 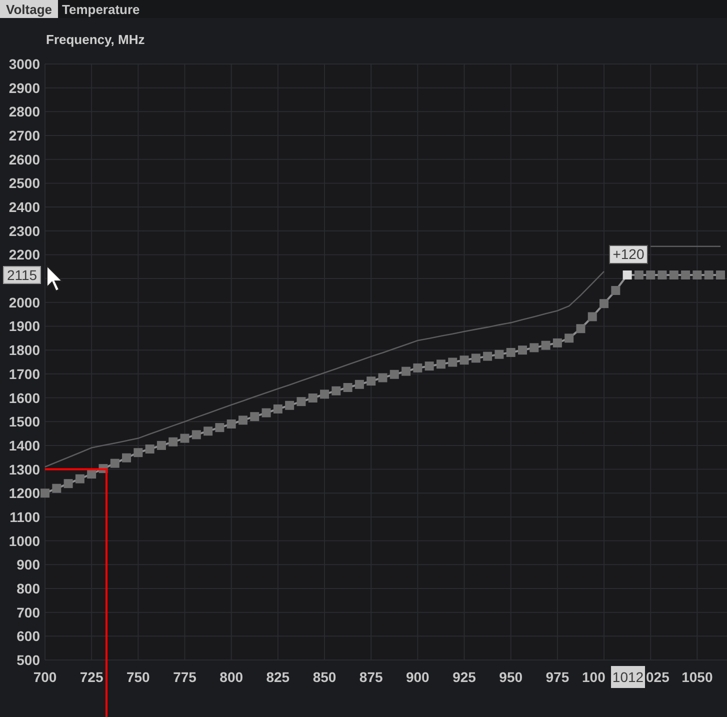 What do you see at coordinates (24, 88) in the screenshot?
I see `y-axis-label: 2900` at bounding box center [24, 88].